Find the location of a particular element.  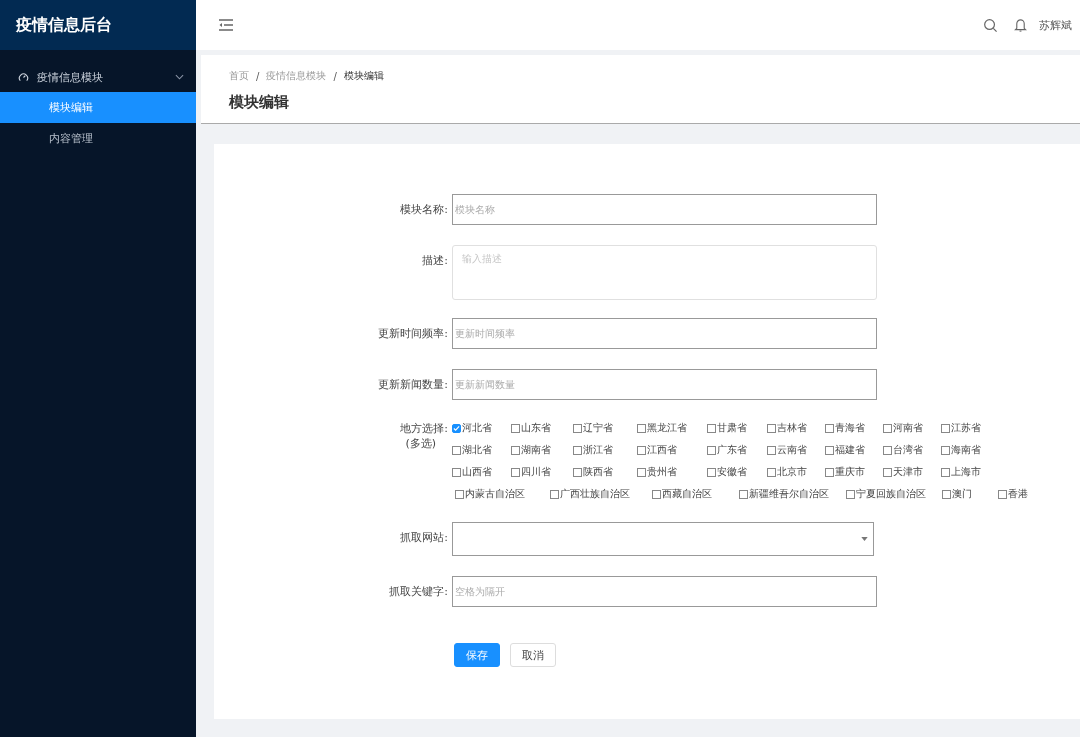

select-field is located at coordinates (663, 539).